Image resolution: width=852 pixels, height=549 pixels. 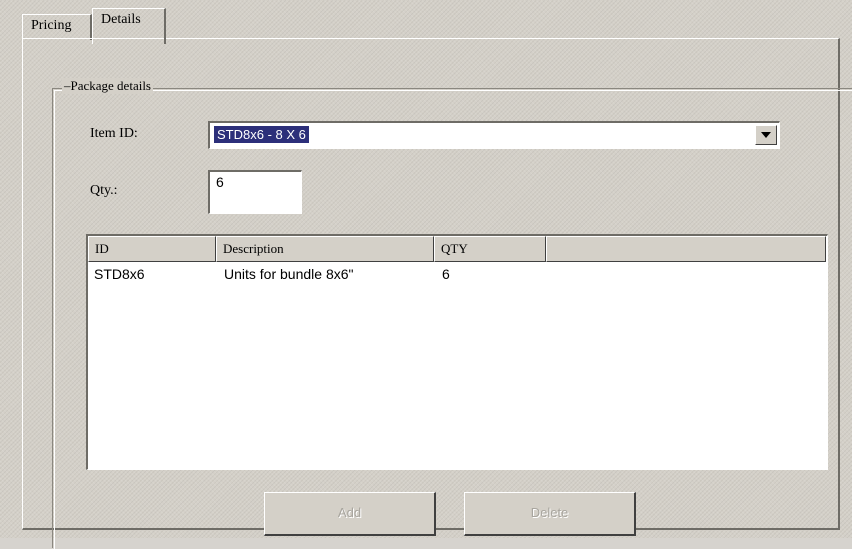 What do you see at coordinates (119, 274) in the screenshot?
I see `cell-id: STD8x6` at bounding box center [119, 274].